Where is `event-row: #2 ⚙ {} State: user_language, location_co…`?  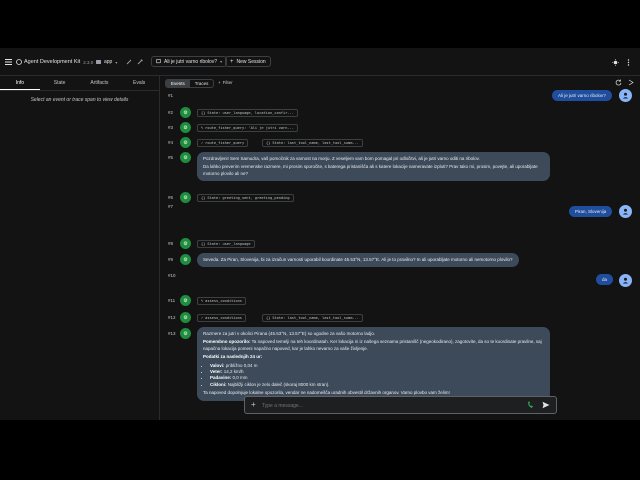 event-row: #2 ⚙ {} State: user_language, location_co… is located at coordinates (400, 113).